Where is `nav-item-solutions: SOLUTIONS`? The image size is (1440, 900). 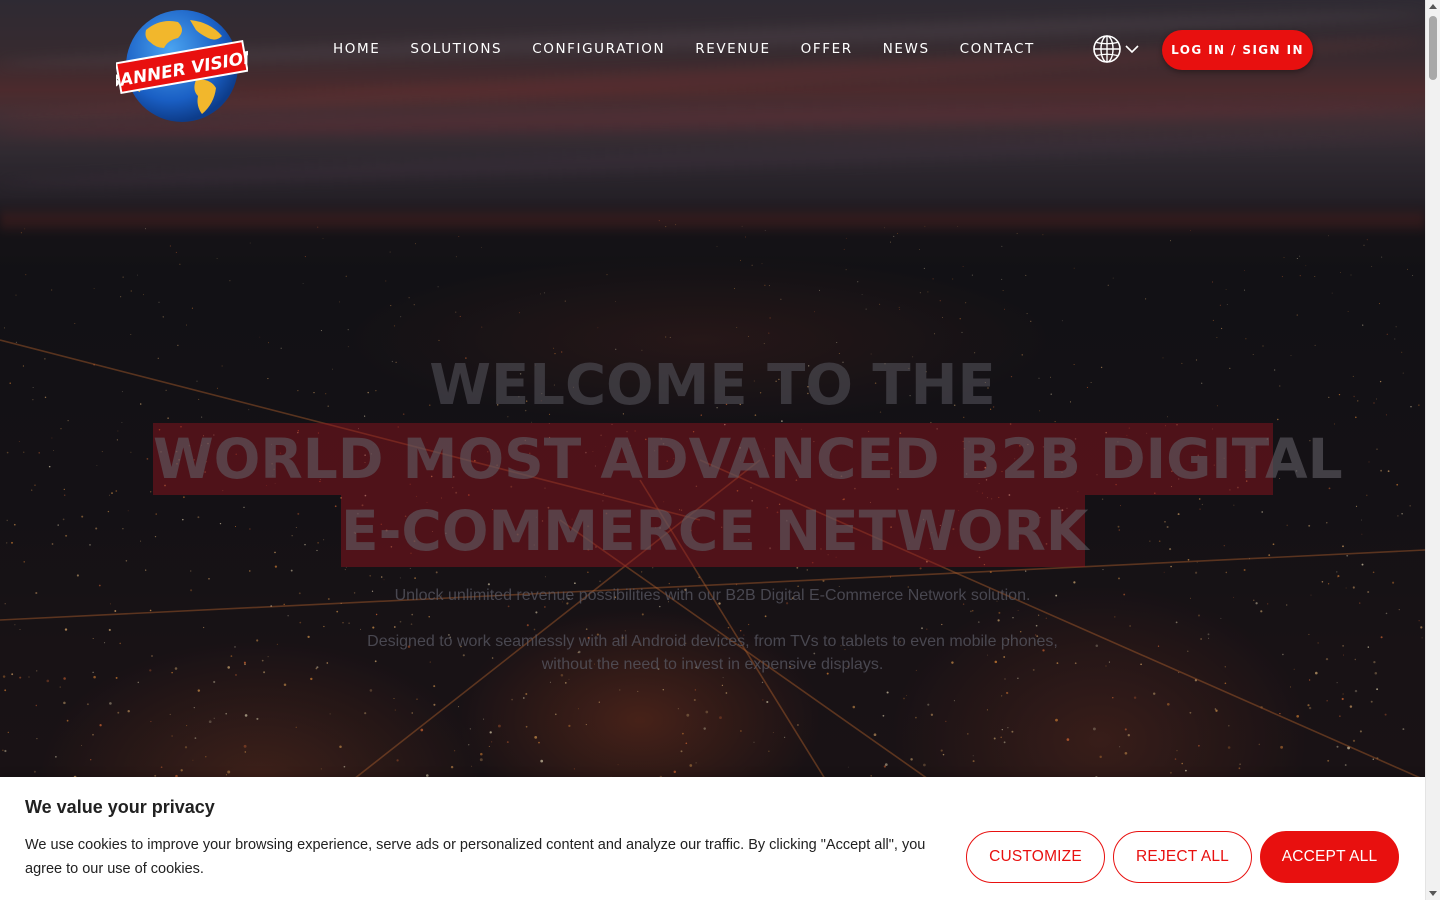 nav-item-solutions: SOLUTIONS is located at coordinates (456, 49).